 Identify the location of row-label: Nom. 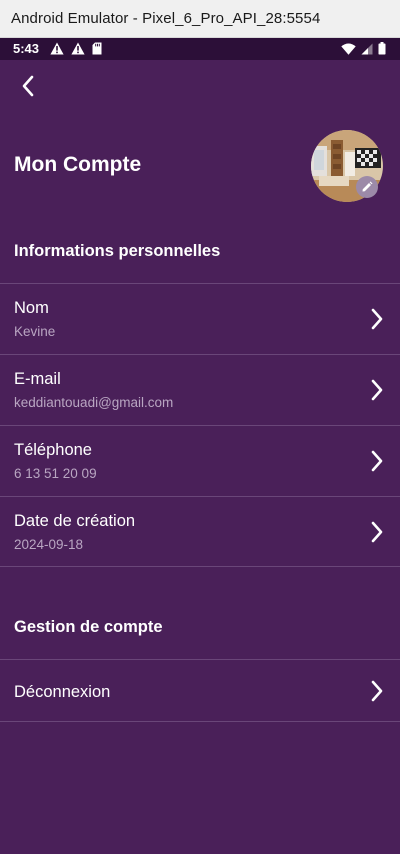
(31, 308).